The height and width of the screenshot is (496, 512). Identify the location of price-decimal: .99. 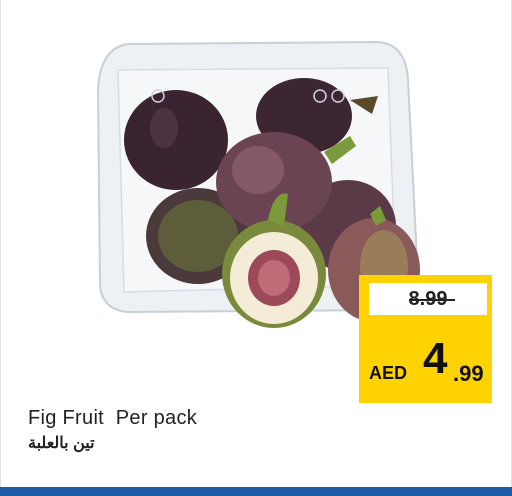
(468, 373).